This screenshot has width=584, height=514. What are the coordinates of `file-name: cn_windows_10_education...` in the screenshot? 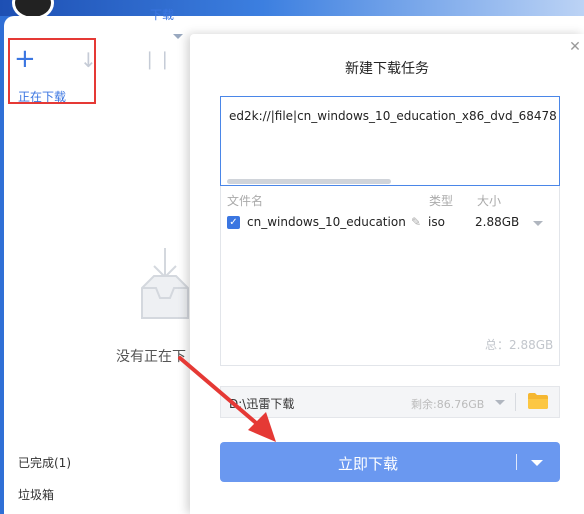 It's located at (327, 222).